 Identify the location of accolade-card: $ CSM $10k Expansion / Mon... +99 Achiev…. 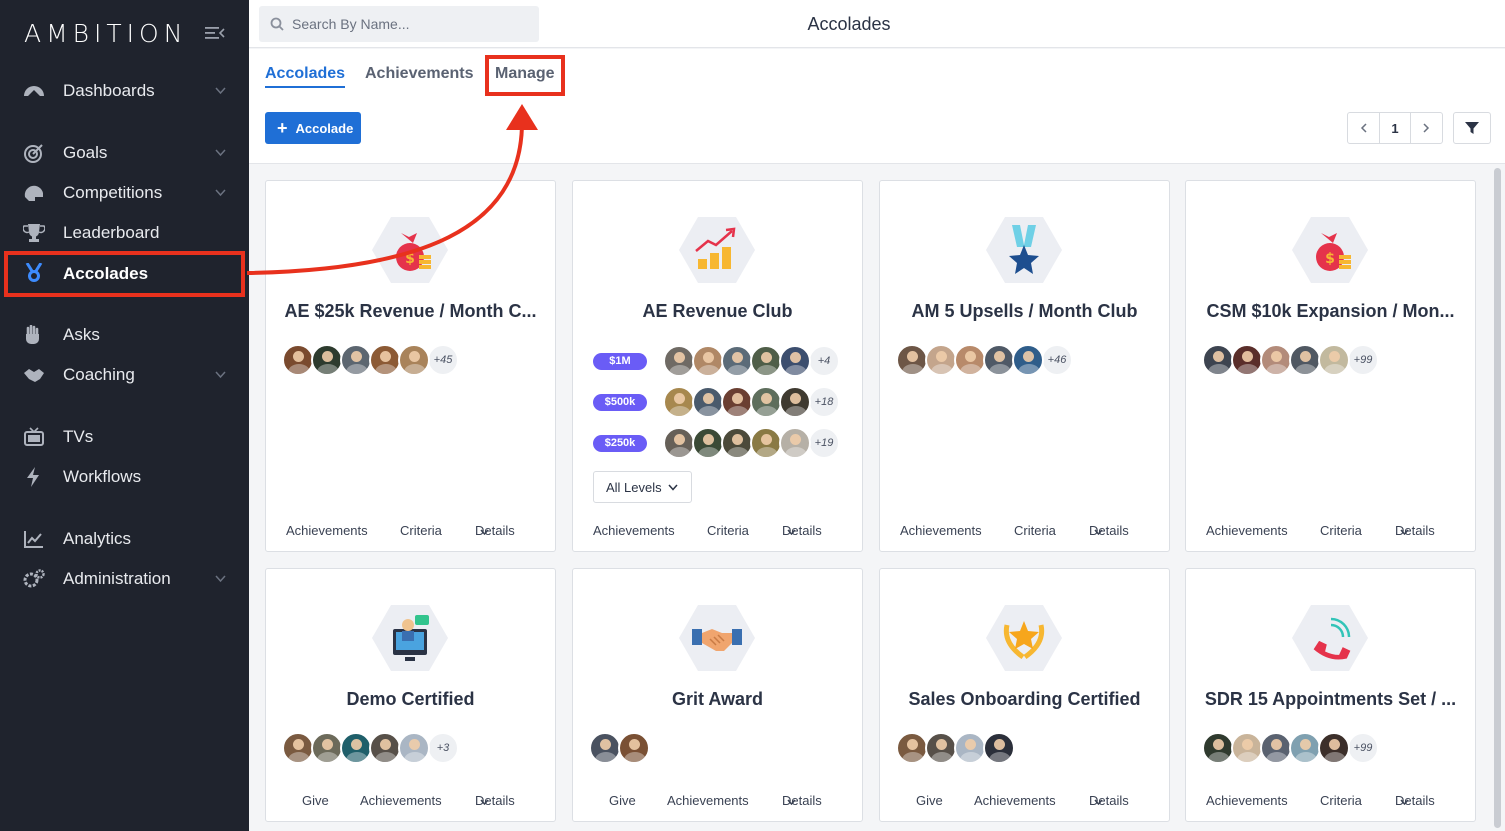
(1330, 366).